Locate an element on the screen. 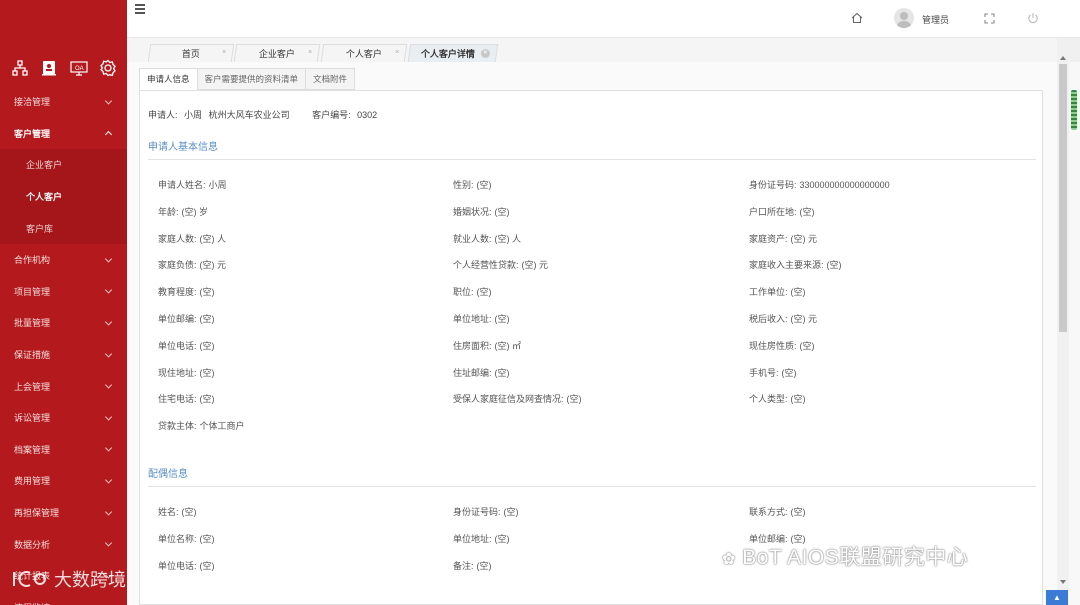  section-title-basic: 申请人基本信息 is located at coordinates (183, 147).